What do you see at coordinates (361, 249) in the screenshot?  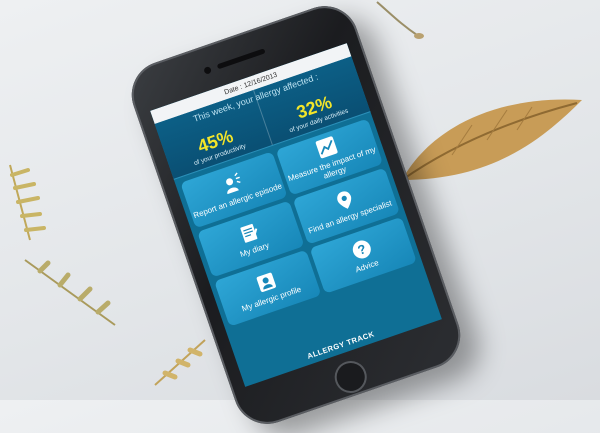 I see `question-icon: ?` at bounding box center [361, 249].